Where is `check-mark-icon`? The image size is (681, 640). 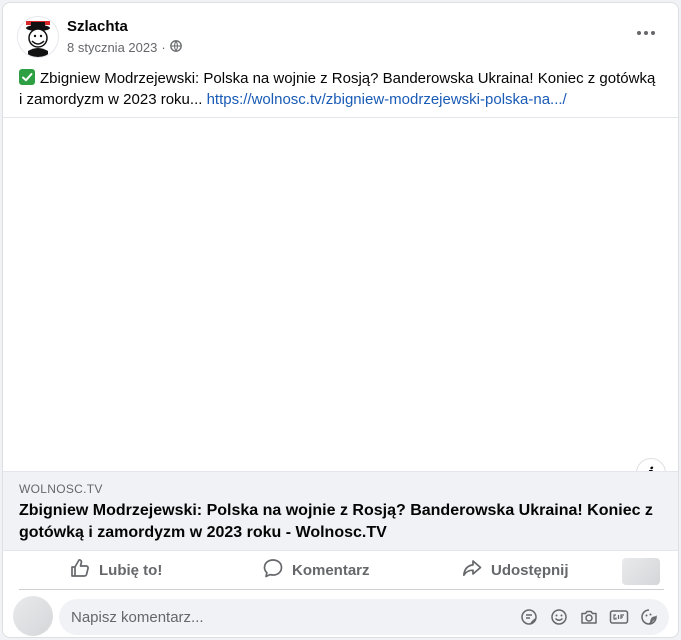
check-mark-icon is located at coordinates (27, 77).